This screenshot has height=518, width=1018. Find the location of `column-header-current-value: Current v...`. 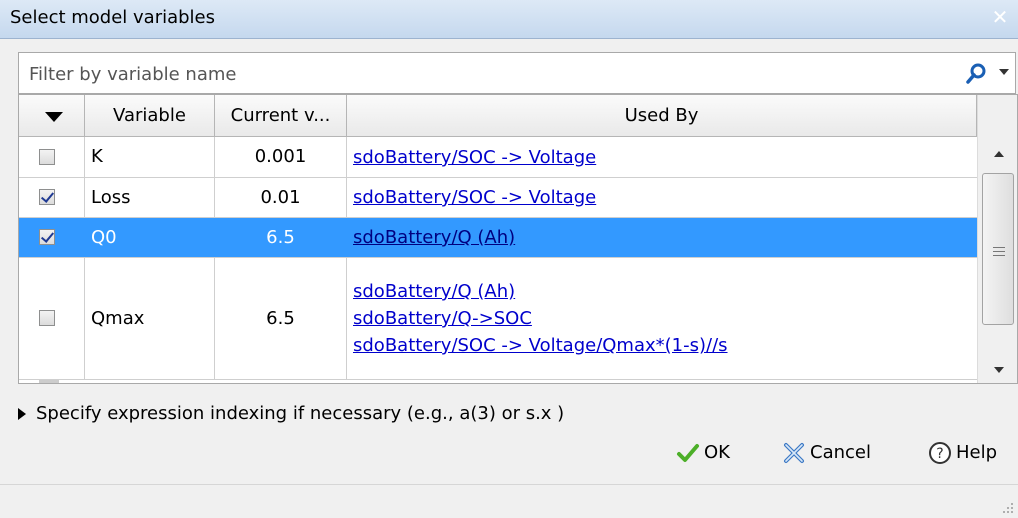

column-header-current-value: Current v... is located at coordinates (281, 116).